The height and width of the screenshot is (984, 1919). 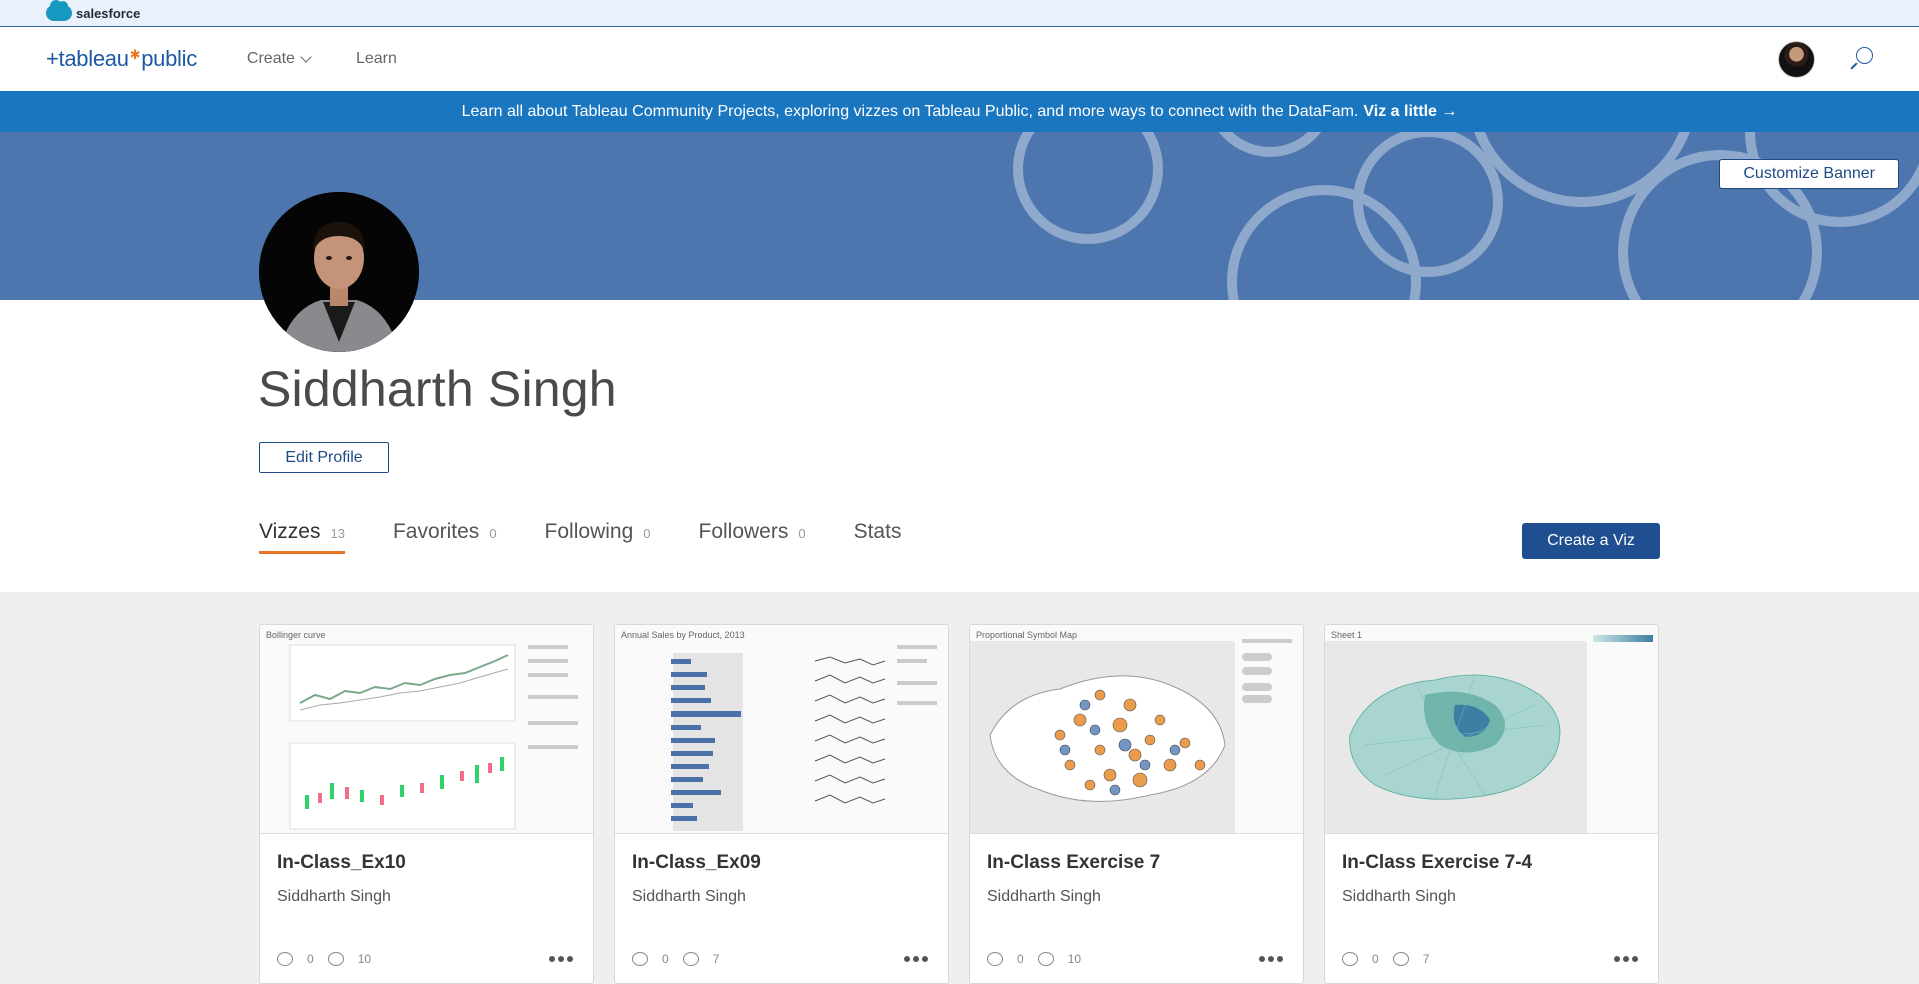 What do you see at coordinates (1489, 734) in the screenshot?
I see `choropleth-map-preview` at bounding box center [1489, 734].